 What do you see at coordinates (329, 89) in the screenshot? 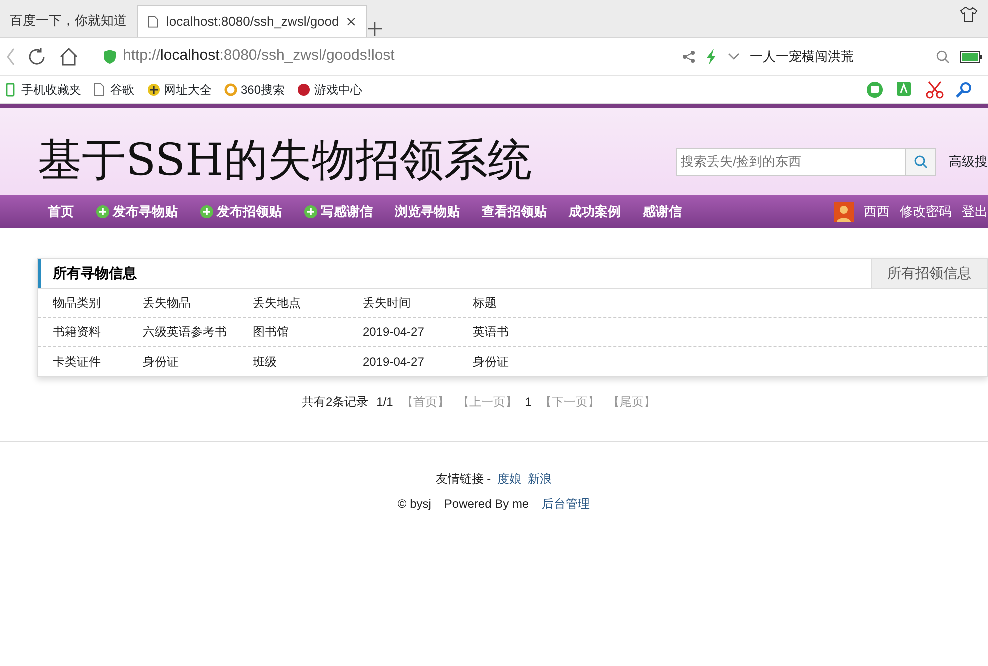
I see `bookmark-link: 游戏中心` at bounding box center [329, 89].